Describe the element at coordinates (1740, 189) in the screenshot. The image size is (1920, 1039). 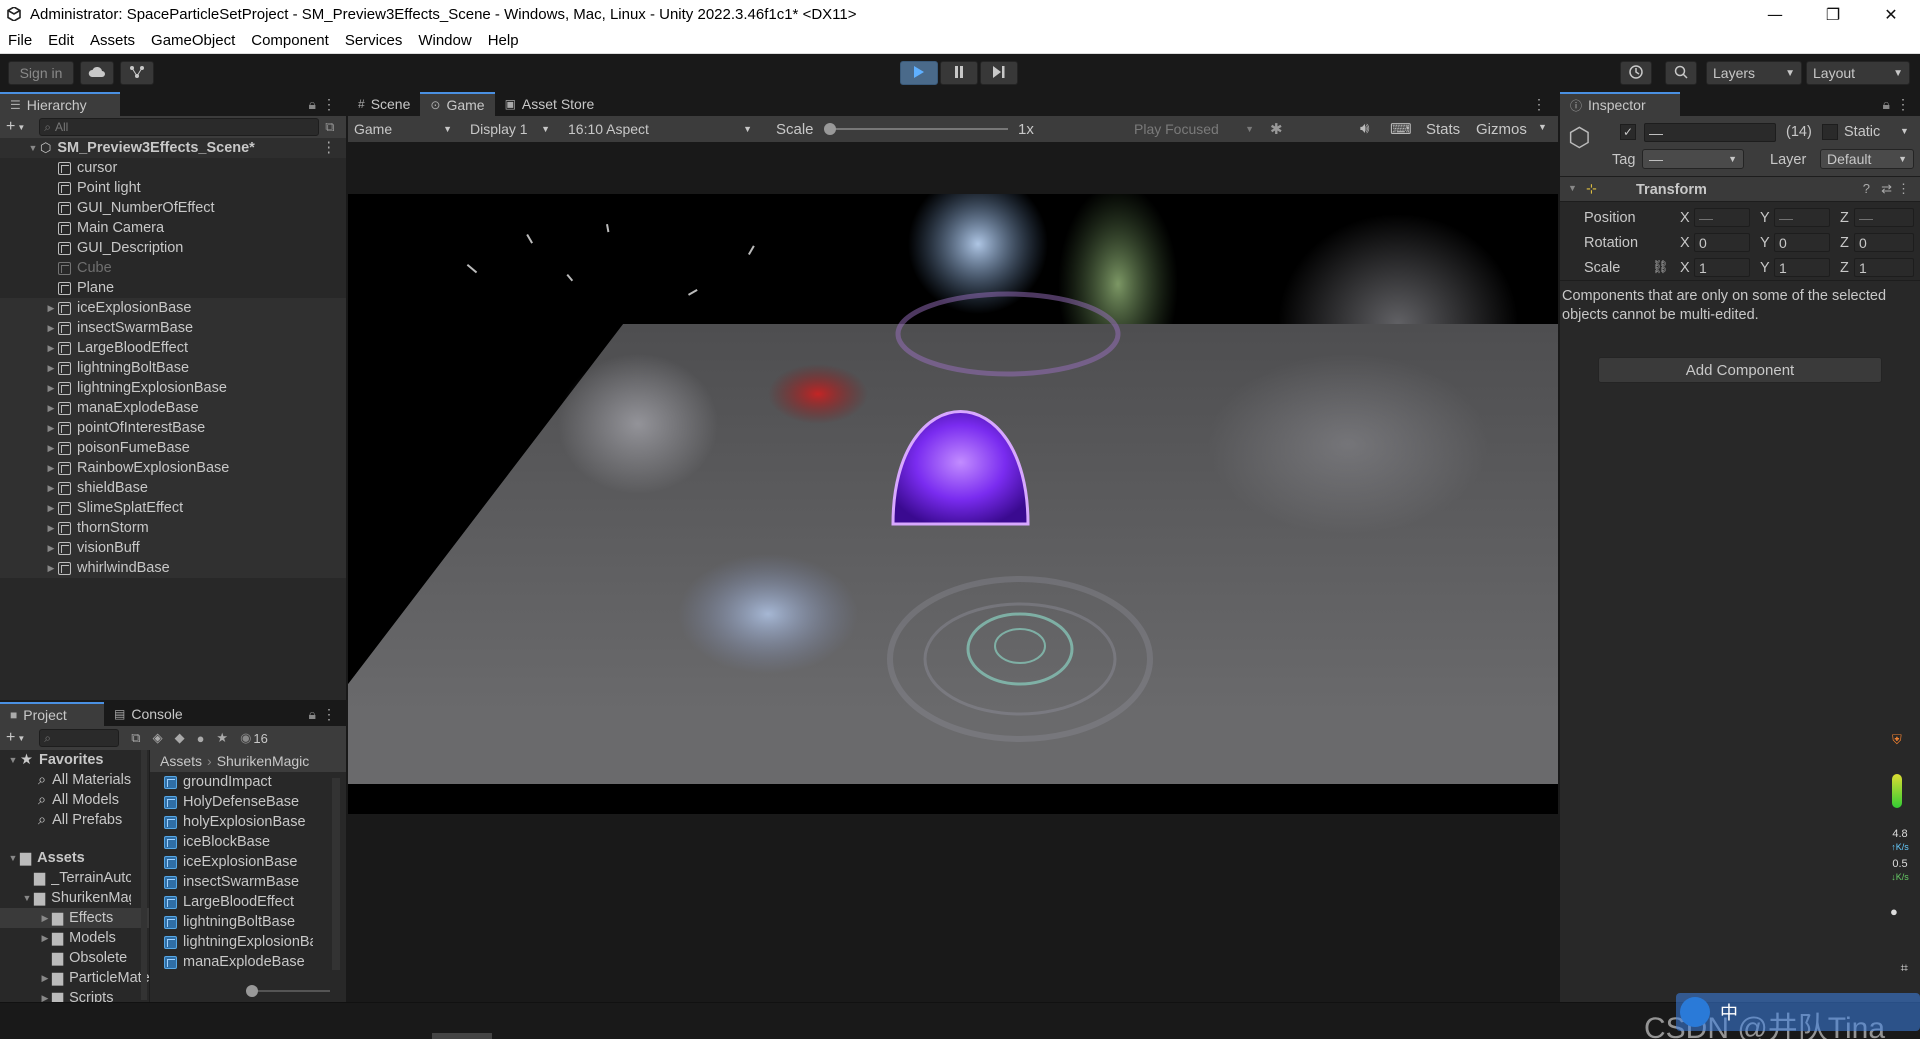
I see `transform-header: ▼ ⊹ Transform ? ⇄ ⋮` at that location.